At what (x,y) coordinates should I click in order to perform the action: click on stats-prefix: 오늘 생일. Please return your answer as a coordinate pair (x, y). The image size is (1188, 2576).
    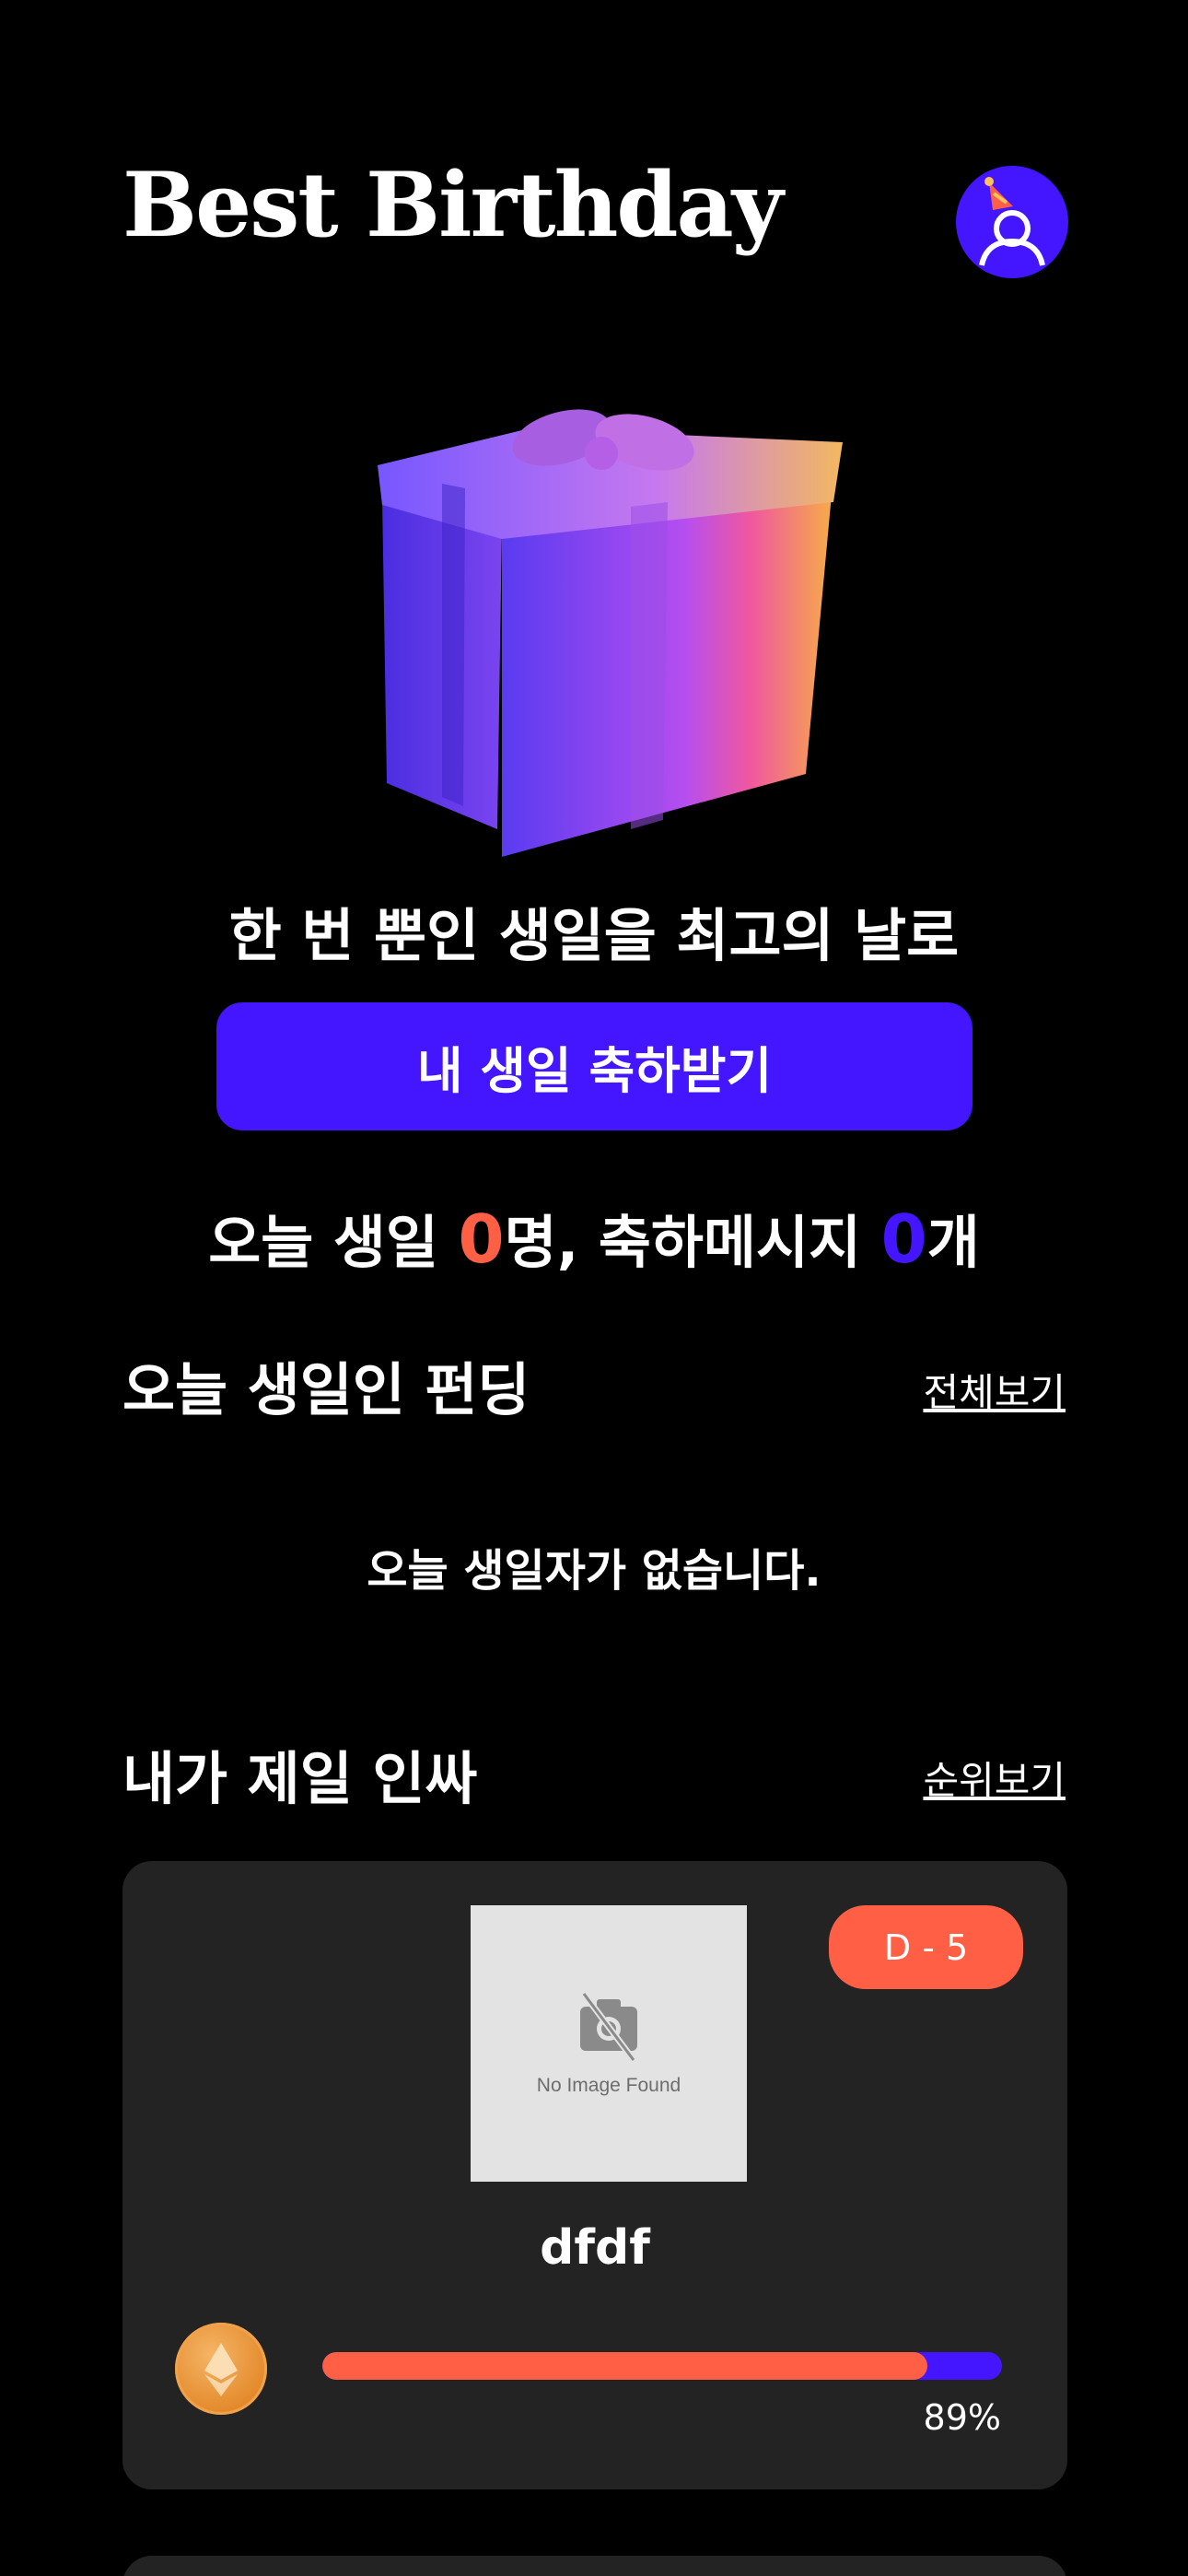
    Looking at the image, I should click on (333, 1242).